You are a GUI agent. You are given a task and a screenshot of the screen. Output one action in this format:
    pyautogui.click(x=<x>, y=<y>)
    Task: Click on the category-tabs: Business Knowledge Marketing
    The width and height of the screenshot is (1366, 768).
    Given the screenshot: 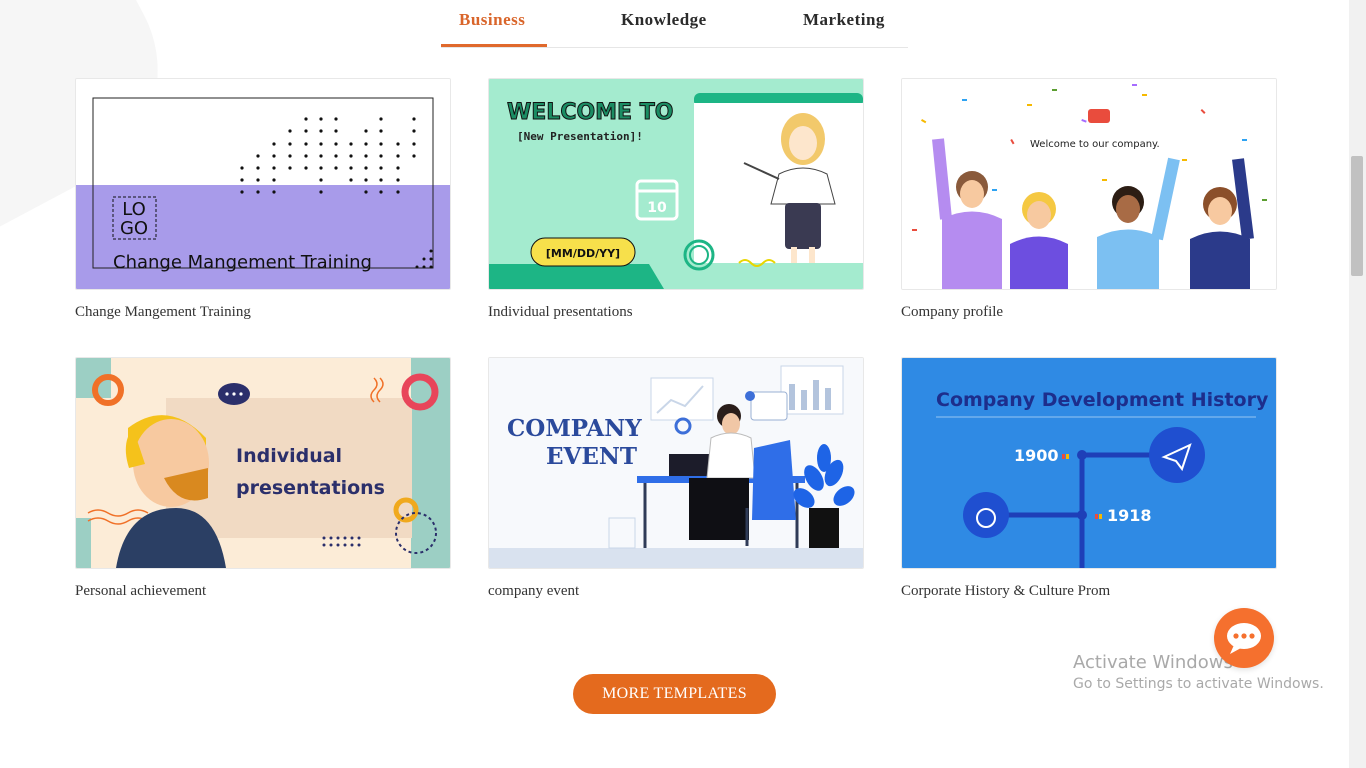 What is the action you would take?
    pyautogui.click(x=674, y=24)
    